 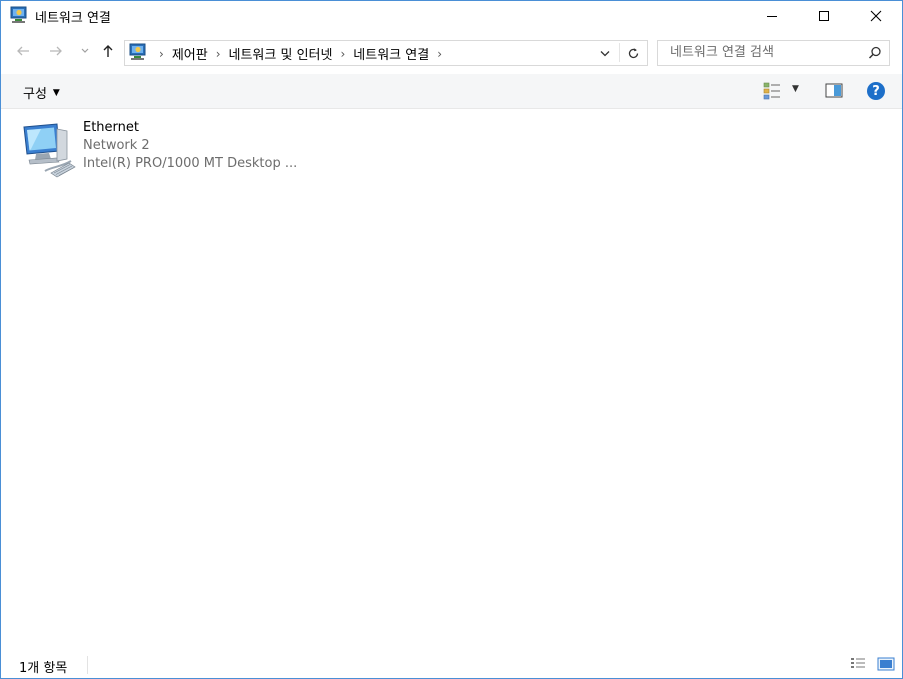 What do you see at coordinates (619, 52) in the screenshot?
I see `address-divider` at bounding box center [619, 52].